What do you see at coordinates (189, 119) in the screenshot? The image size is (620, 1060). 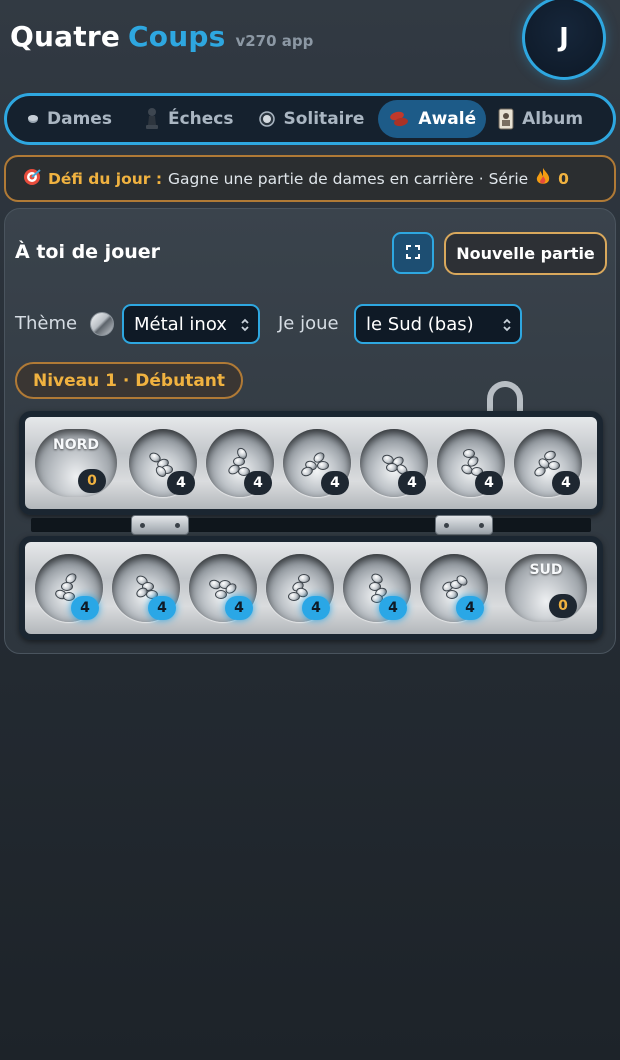 I see `tab-echecs: Échecs` at bounding box center [189, 119].